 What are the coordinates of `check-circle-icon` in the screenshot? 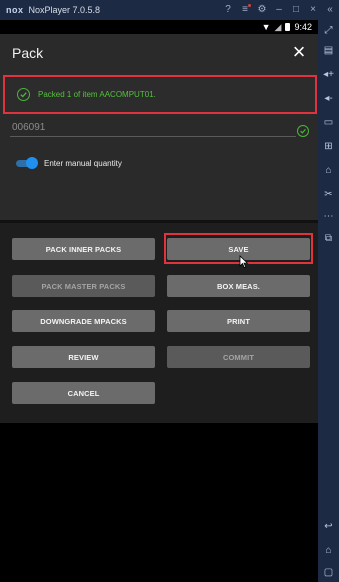 It's located at (23, 94).